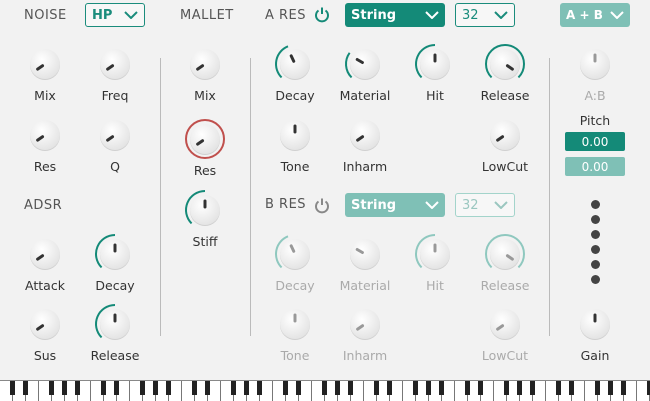 This screenshot has width=650, height=401. I want to click on a-res-voices-select: 32, so click(485, 15).